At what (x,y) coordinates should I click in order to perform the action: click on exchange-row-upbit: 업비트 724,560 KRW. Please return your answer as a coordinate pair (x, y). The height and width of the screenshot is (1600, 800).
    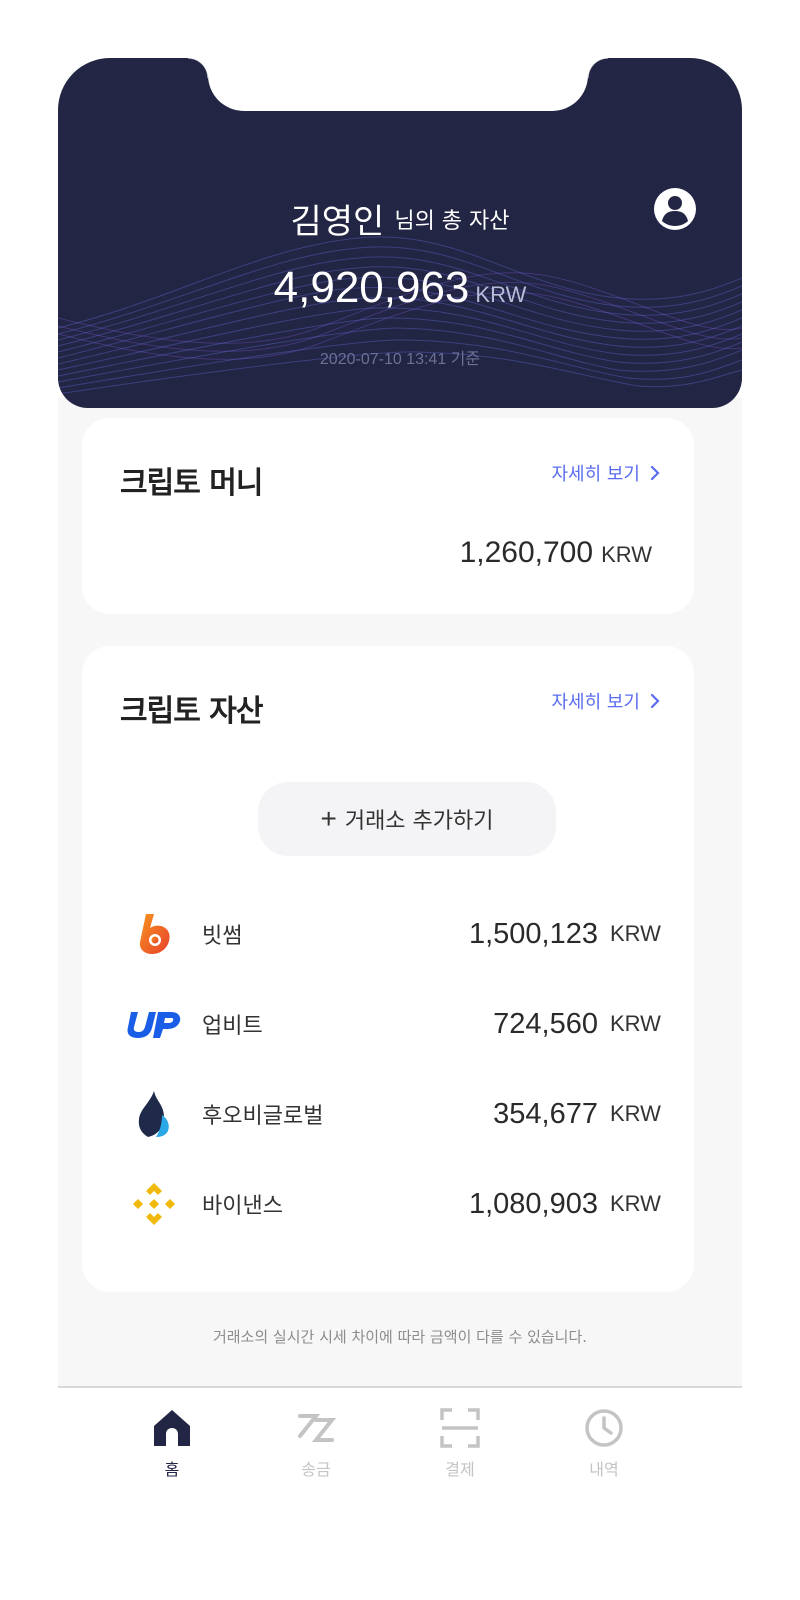
    Looking at the image, I should click on (389, 1024).